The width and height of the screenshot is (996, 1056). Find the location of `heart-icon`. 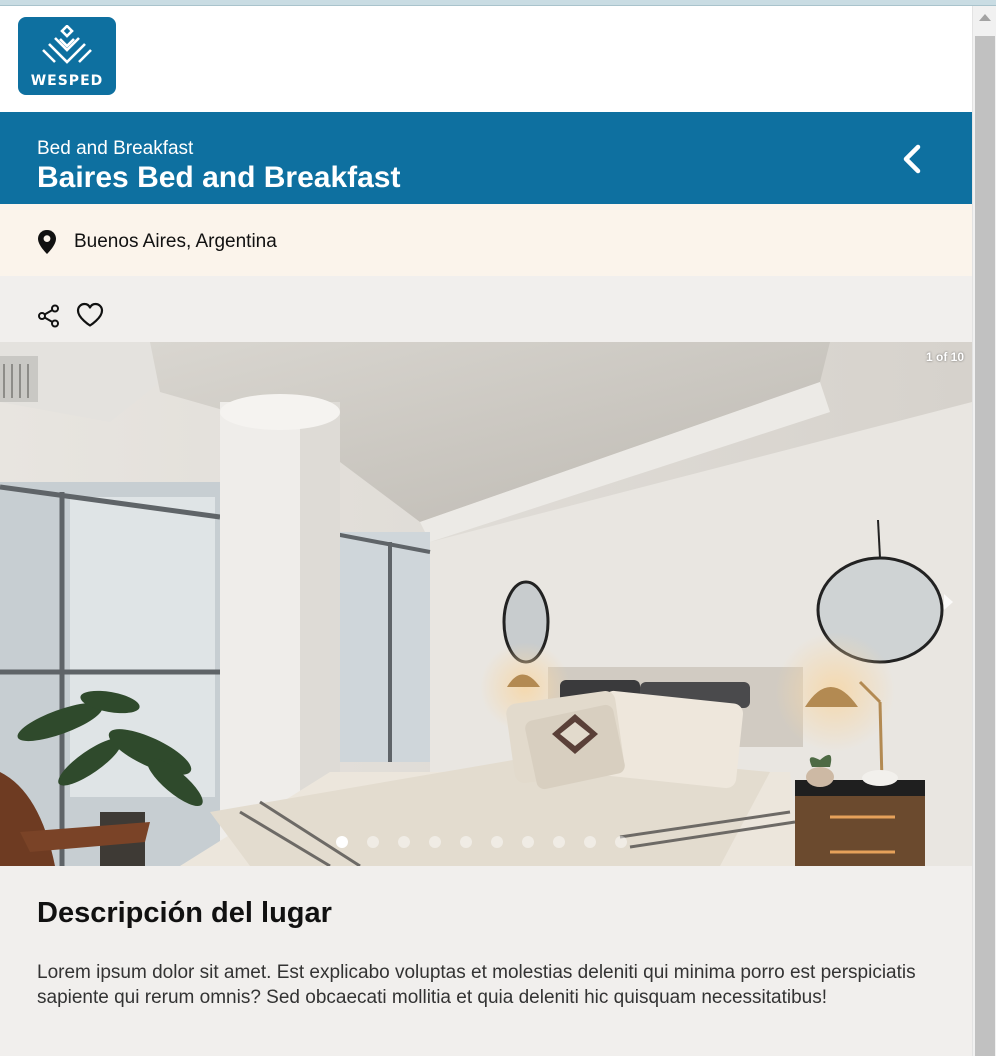

heart-icon is located at coordinates (90, 315).